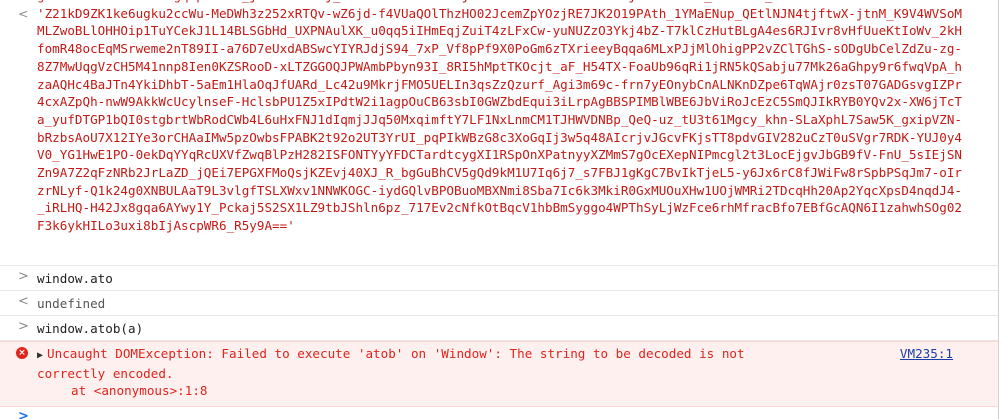  I want to click on error-source-link: VM235:1, so click(926, 354).